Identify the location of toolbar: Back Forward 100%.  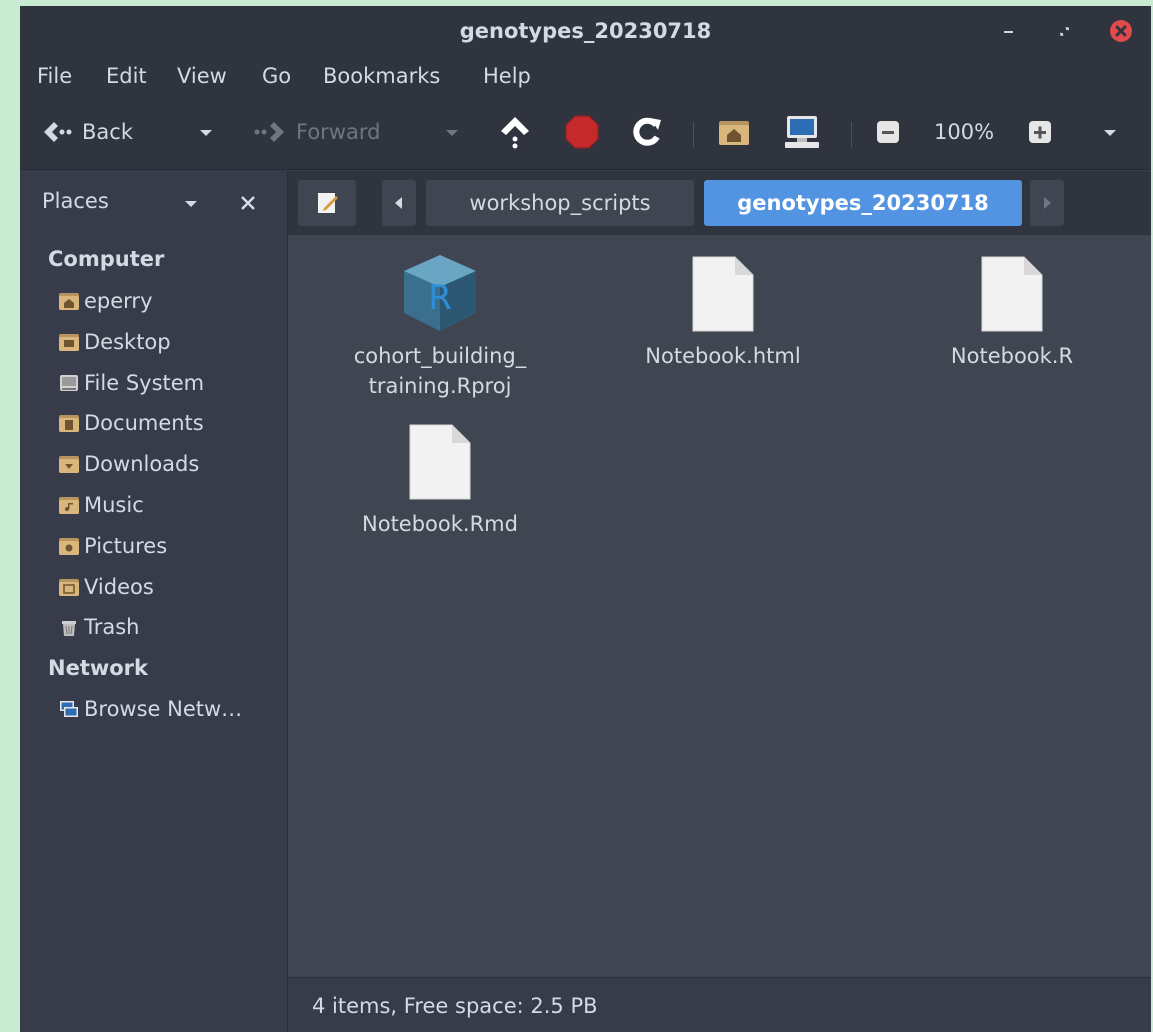
(585, 134).